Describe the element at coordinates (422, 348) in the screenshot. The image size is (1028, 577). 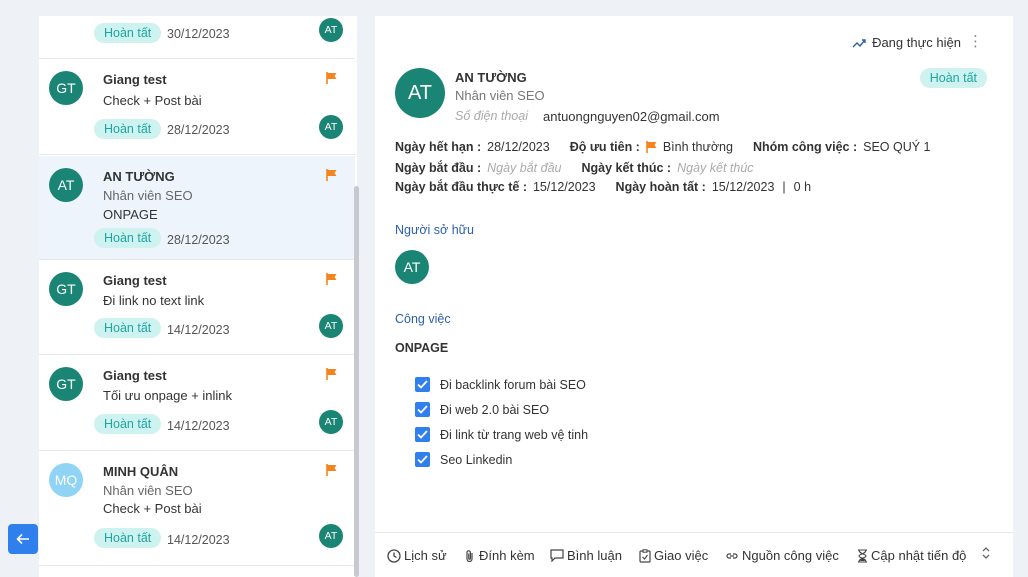
I see `task-group-title: ONPAGE` at that location.